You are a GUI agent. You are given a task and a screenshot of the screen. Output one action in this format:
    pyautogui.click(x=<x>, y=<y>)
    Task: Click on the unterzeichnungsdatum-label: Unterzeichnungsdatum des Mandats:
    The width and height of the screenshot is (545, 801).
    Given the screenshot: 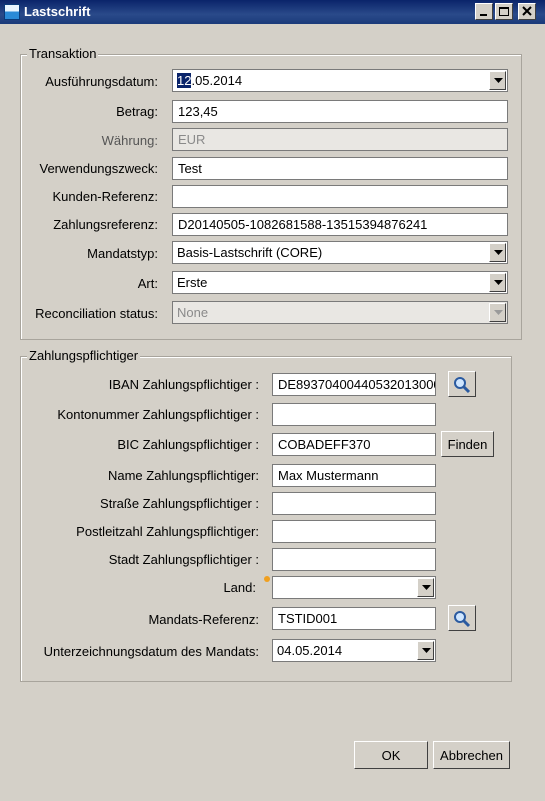 What is the action you would take?
    pyautogui.click(x=151, y=651)
    